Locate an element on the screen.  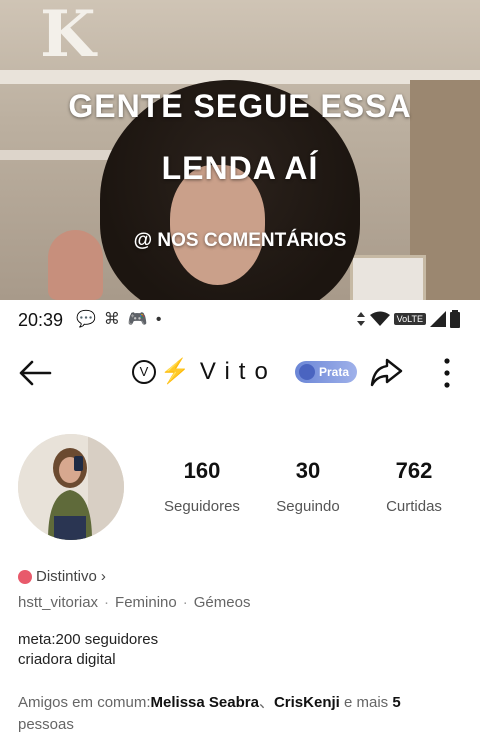
friends-count: 5 is located at coordinates (396, 702).